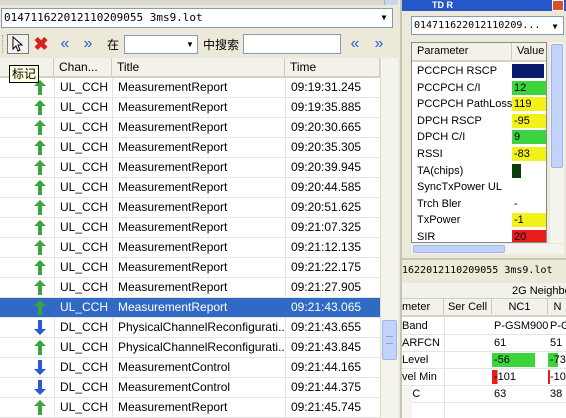  I want to click on table-row: UL_CCH MeasurementReport 09:20:39.945, so click(190, 168).